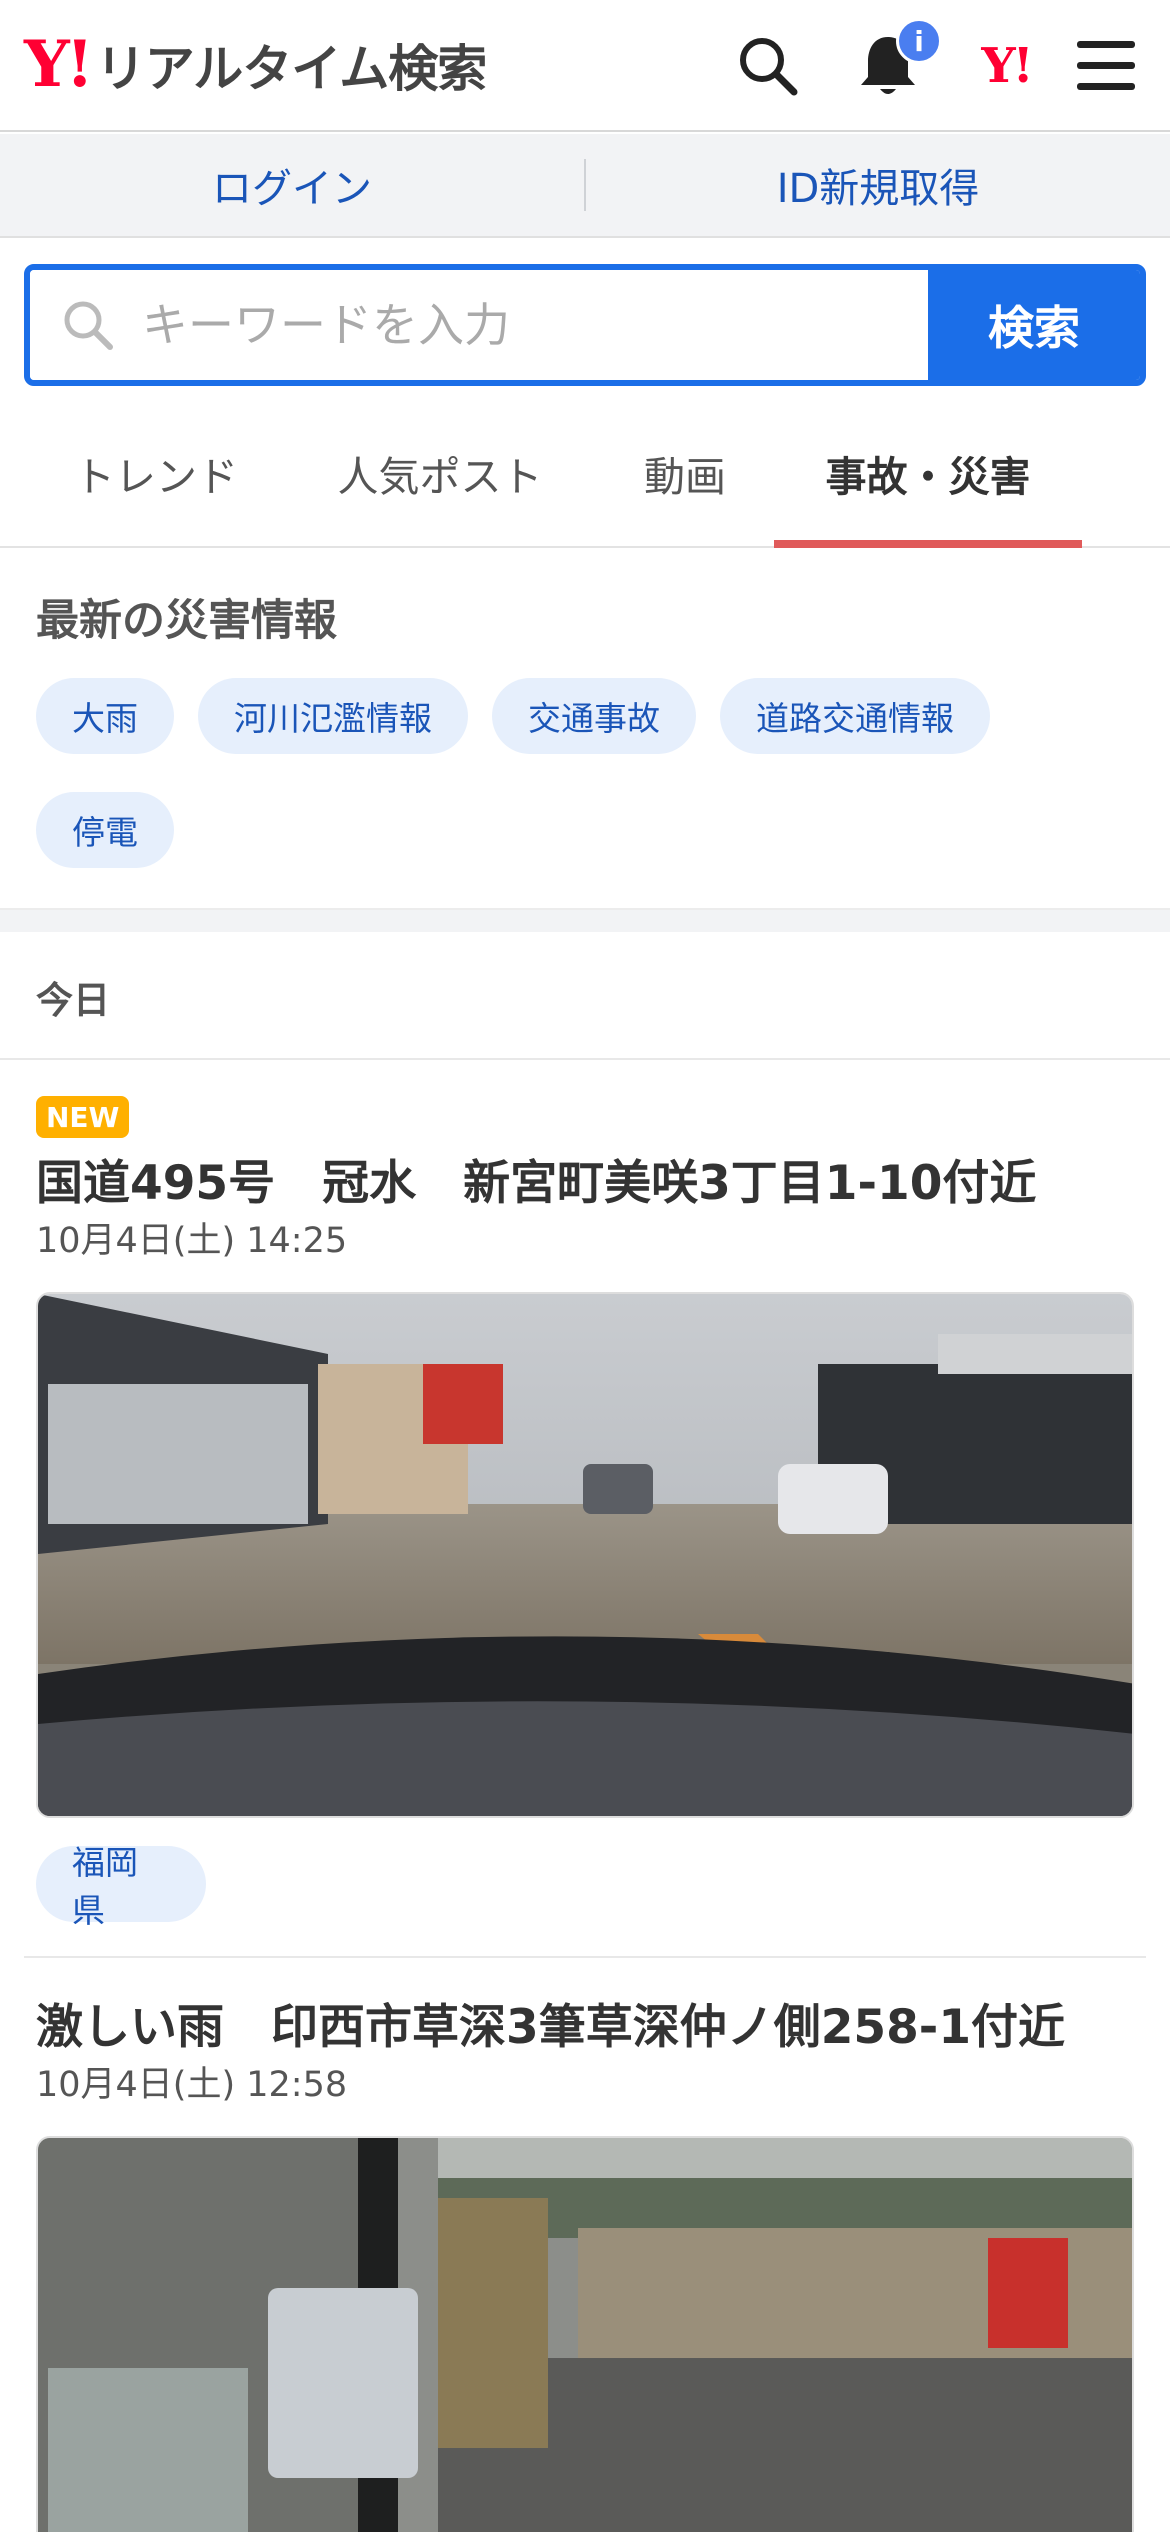 This screenshot has width=1170, height=2532. What do you see at coordinates (83, 1117) in the screenshot?
I see `new-badge: NEW` at bounding box center [83, 1117].